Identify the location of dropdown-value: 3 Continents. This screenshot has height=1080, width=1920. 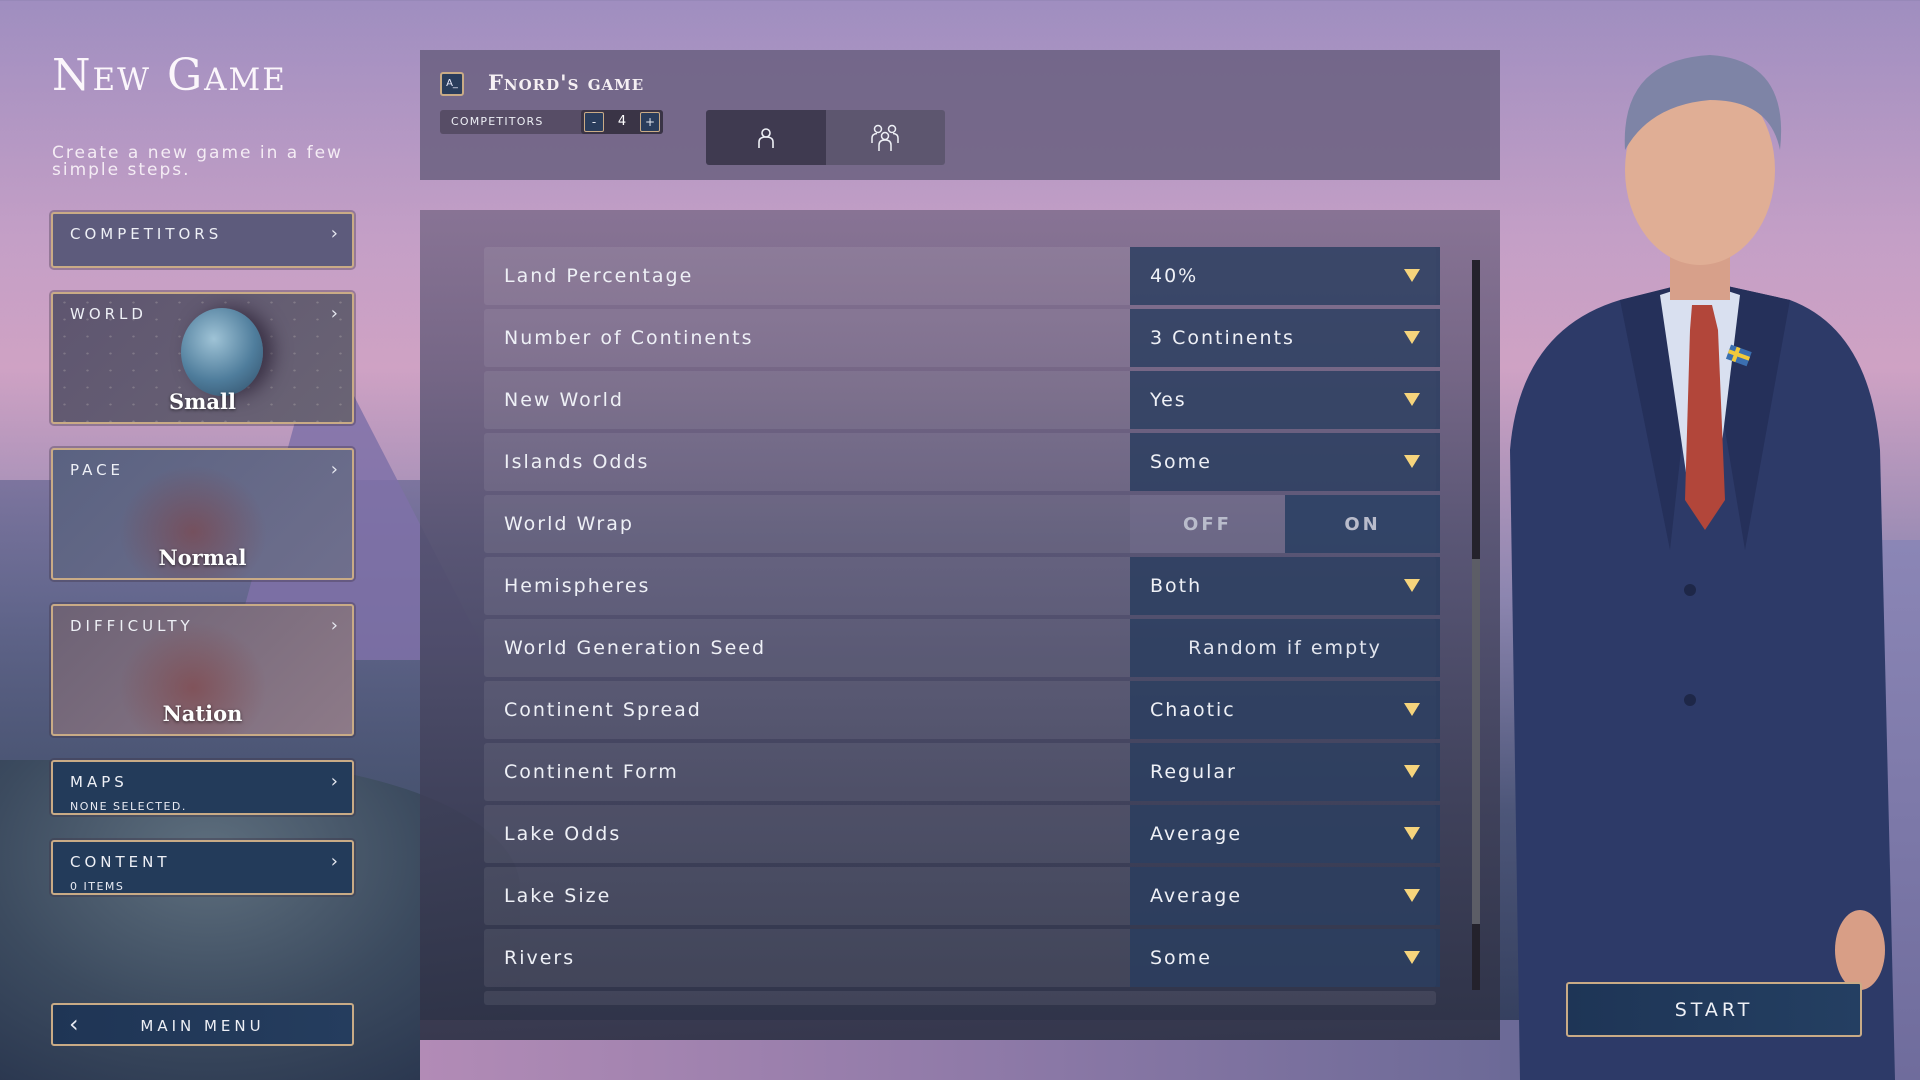
(1222, 338).